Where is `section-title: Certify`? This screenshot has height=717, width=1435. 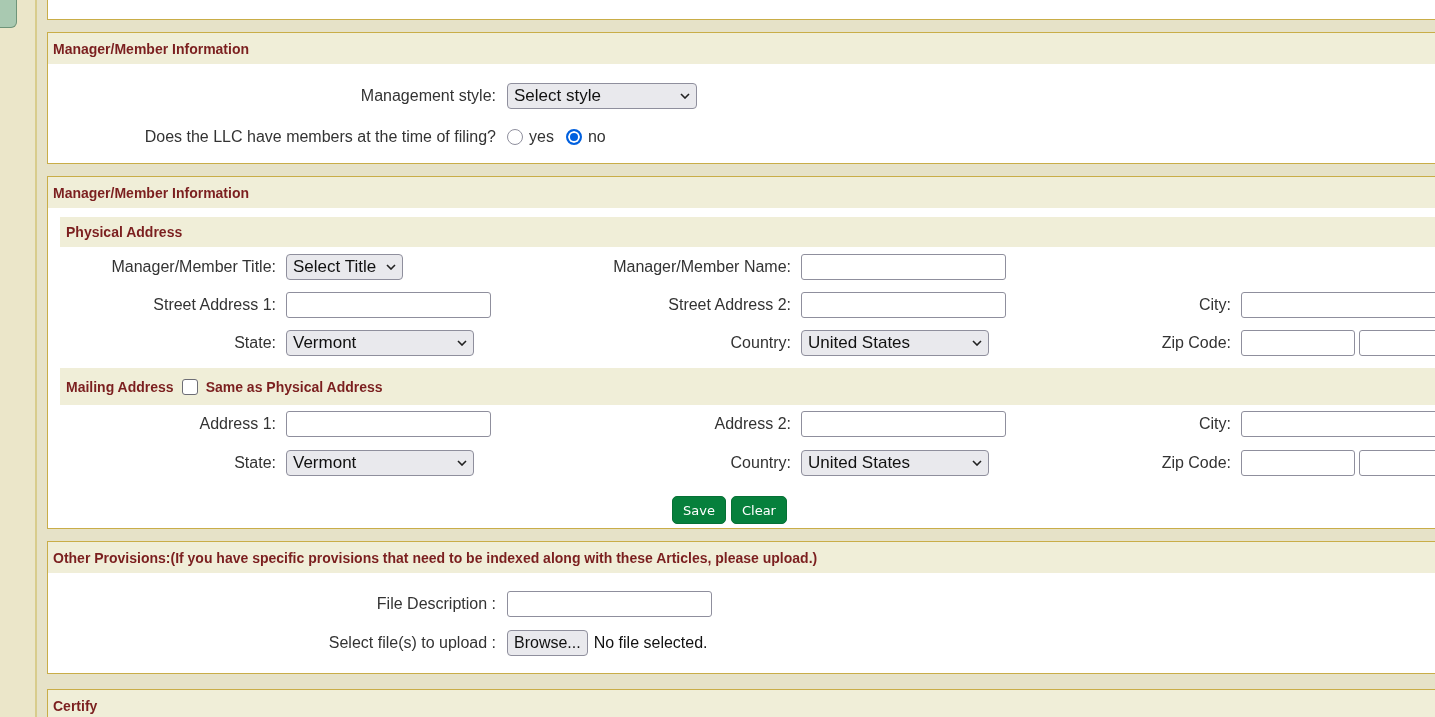 section-title: Certify is located at coordinates (75, 705).